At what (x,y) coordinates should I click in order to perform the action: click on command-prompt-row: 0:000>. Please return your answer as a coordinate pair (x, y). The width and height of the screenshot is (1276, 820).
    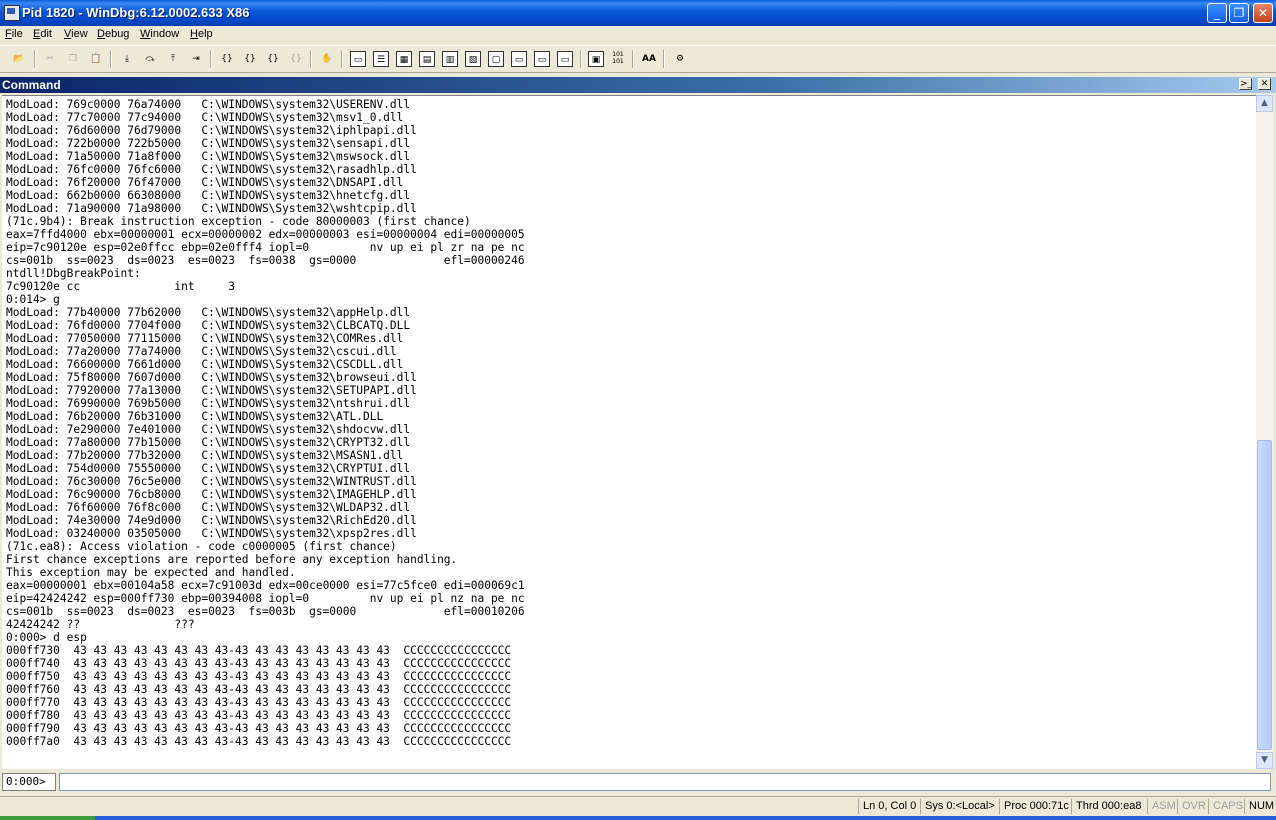
    Looking at the image, I should click on (637, 782).